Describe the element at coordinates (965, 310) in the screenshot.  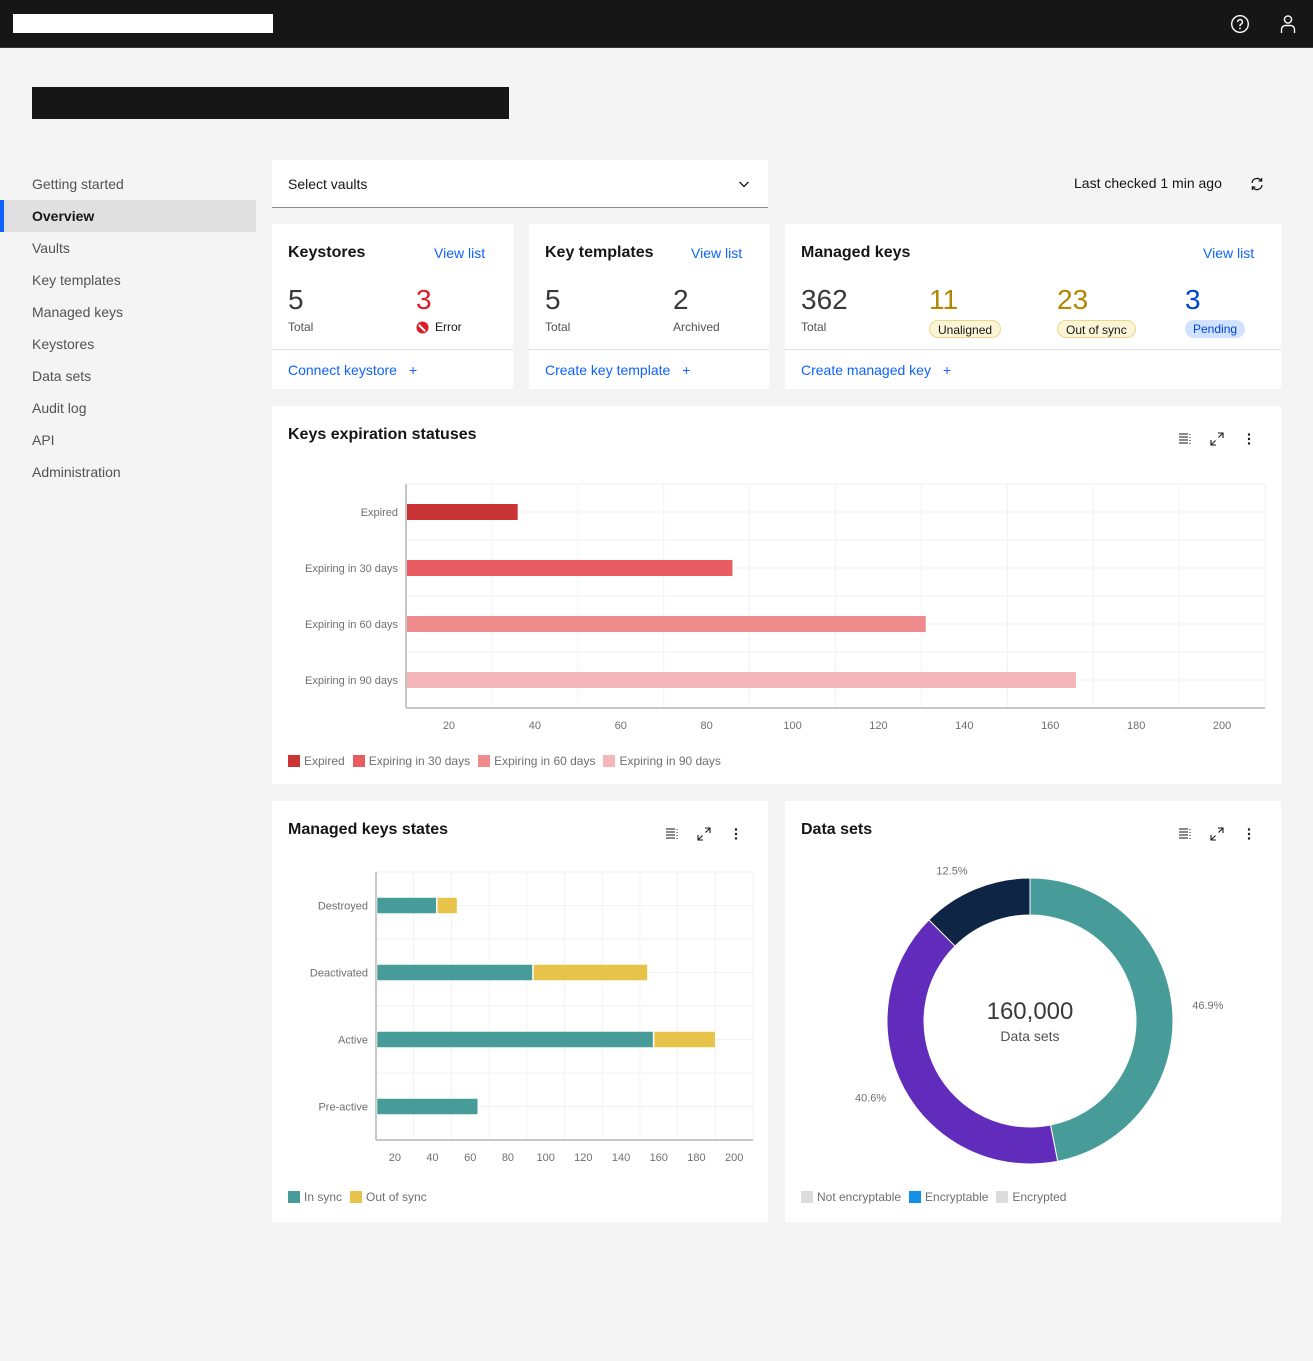
I see `managed-keys-unaligned-stat: 11 Unaligned` at that location.